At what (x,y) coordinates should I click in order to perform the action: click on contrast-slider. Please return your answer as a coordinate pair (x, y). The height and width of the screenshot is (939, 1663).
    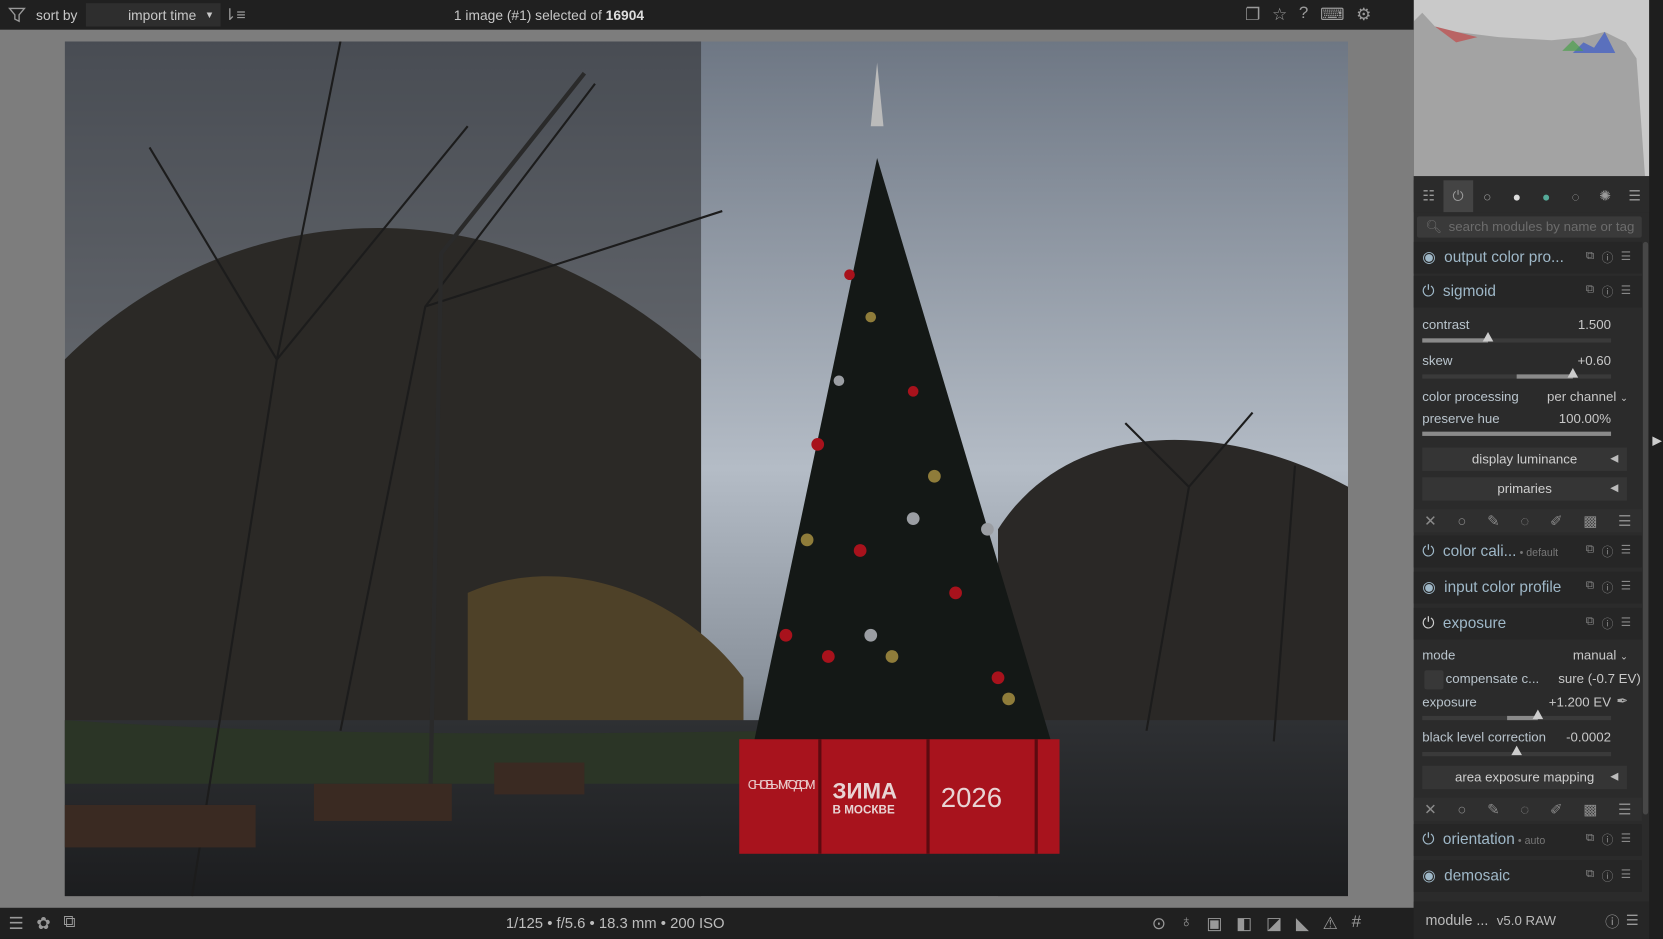
    Looking at the image, I should click on (1517, 337).